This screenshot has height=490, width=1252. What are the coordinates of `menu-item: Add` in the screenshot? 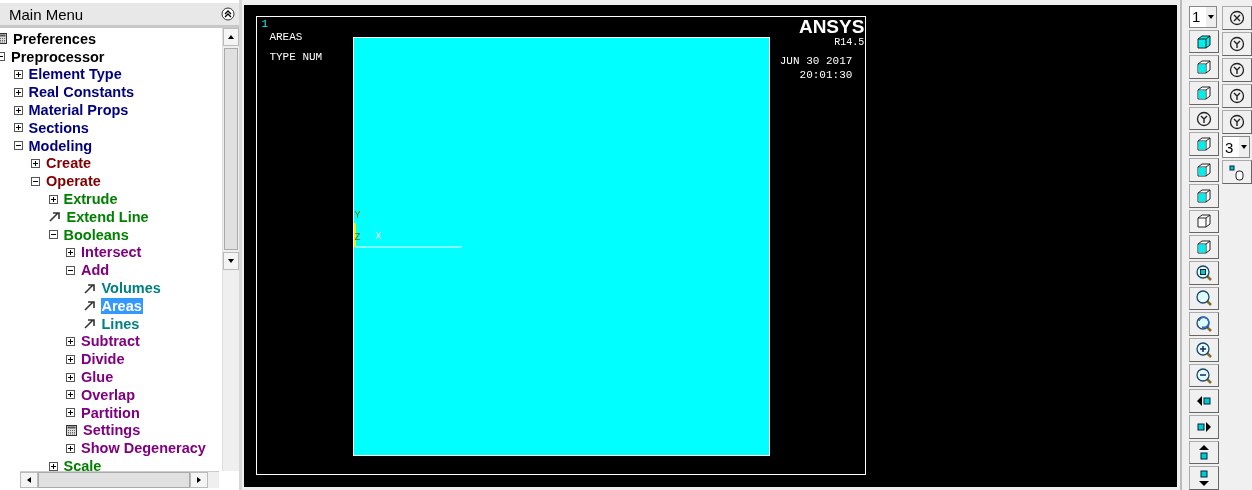 It's located at (95, 270).